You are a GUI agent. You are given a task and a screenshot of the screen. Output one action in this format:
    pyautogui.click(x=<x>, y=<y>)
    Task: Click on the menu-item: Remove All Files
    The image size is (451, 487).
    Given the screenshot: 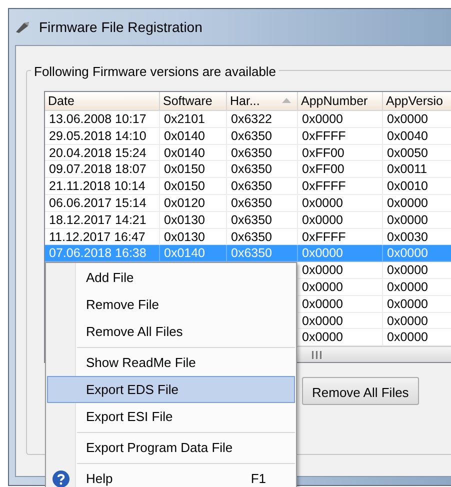 What is the action you would take?
    pyautogui.click(x=171, y=331)
    